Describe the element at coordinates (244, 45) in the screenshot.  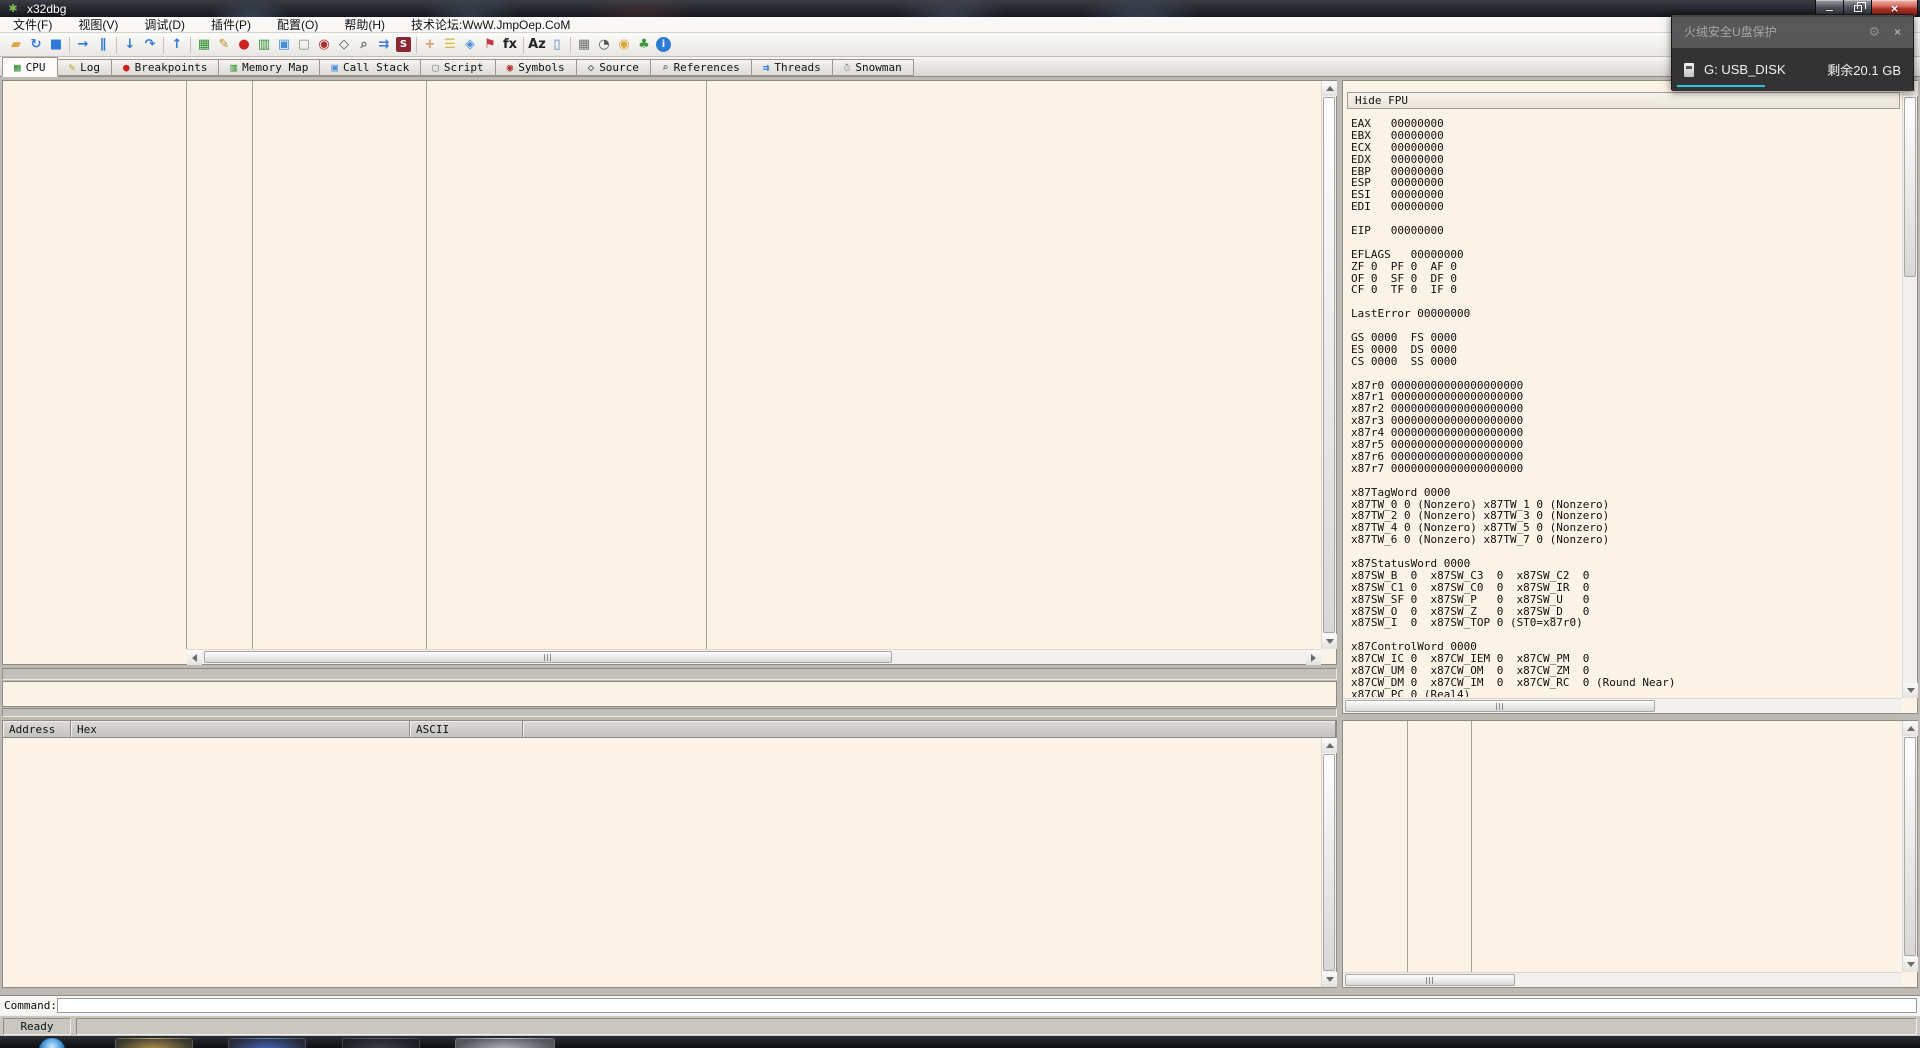
I see `breakpoints-icon: ●` at that location.